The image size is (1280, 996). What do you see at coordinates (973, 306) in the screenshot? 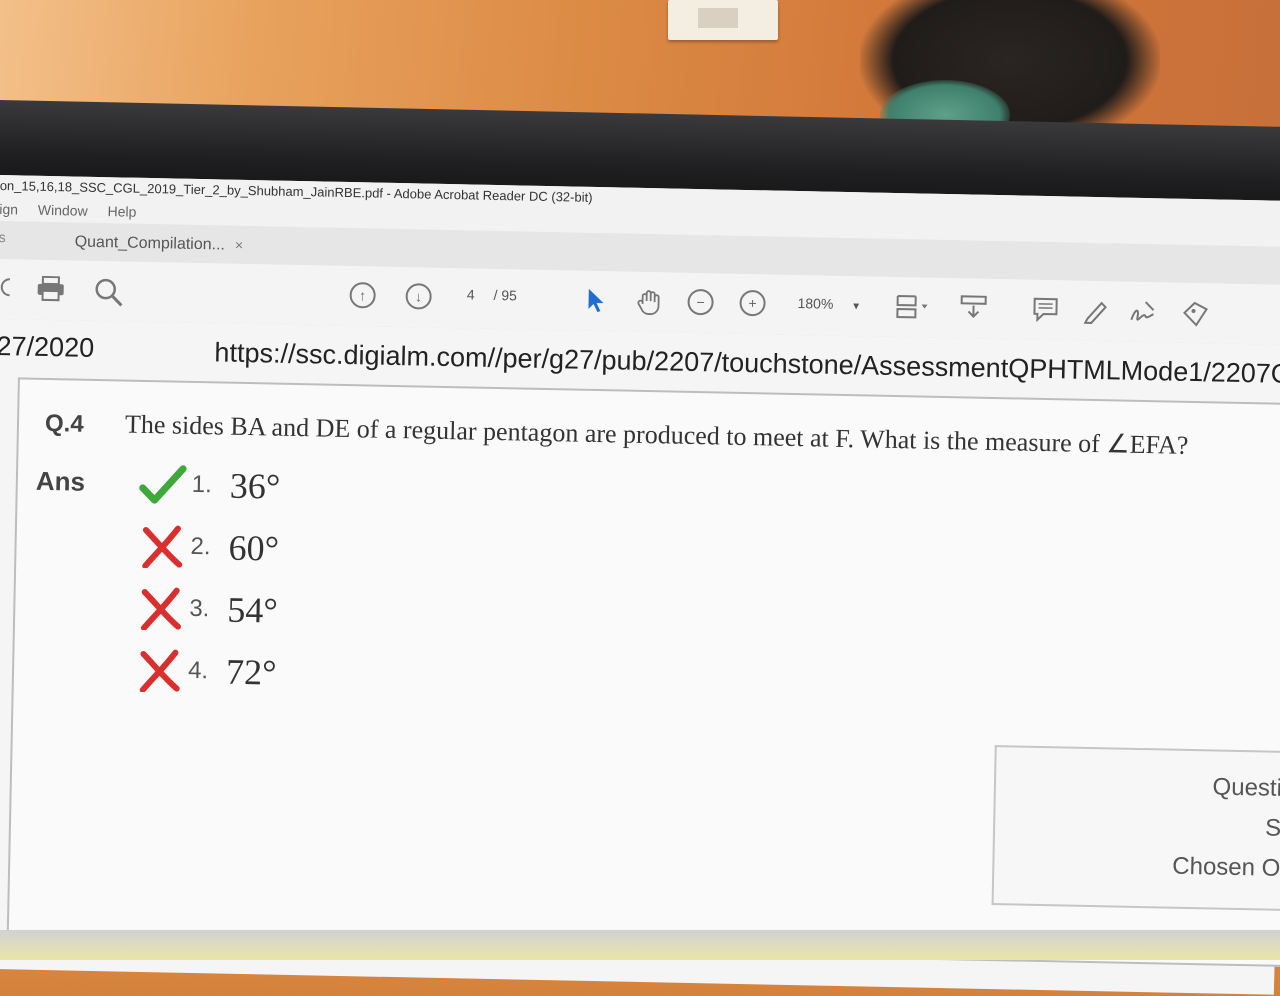
I see `scroll-mode-icon` at bounding box center [973, 306].